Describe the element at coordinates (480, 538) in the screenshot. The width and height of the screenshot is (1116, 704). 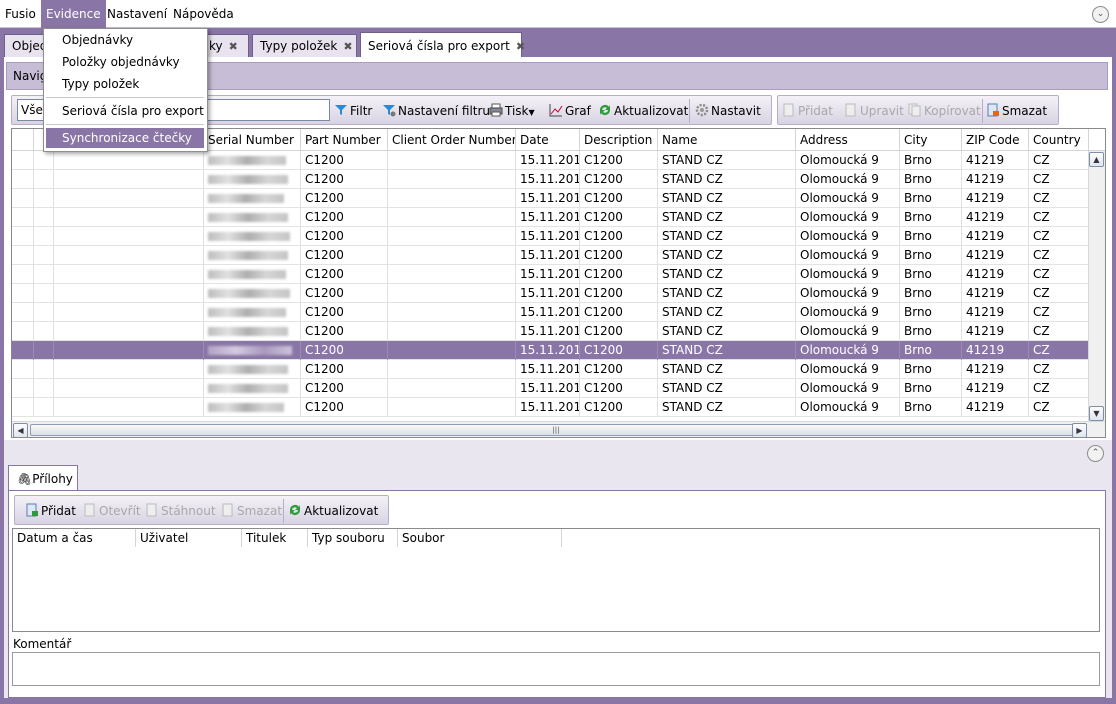
I see `column-header: Soubor` at that location.